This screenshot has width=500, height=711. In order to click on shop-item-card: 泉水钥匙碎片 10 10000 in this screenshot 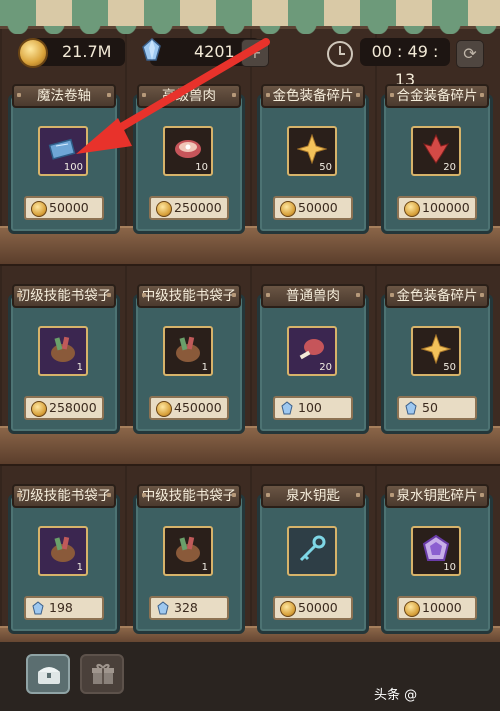, I will do `click(437, 559)`.